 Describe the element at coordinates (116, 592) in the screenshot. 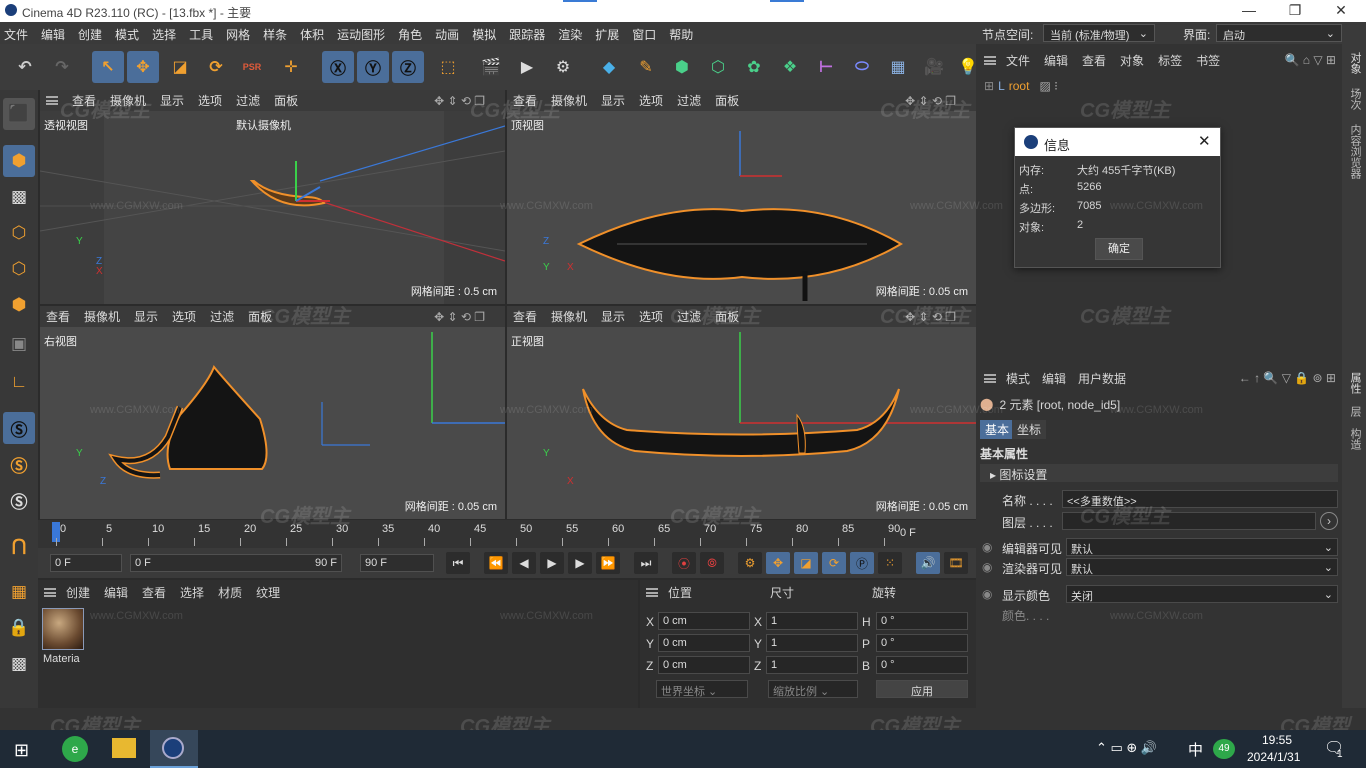

I see `mat-menu-edit: 编辑` at that location.